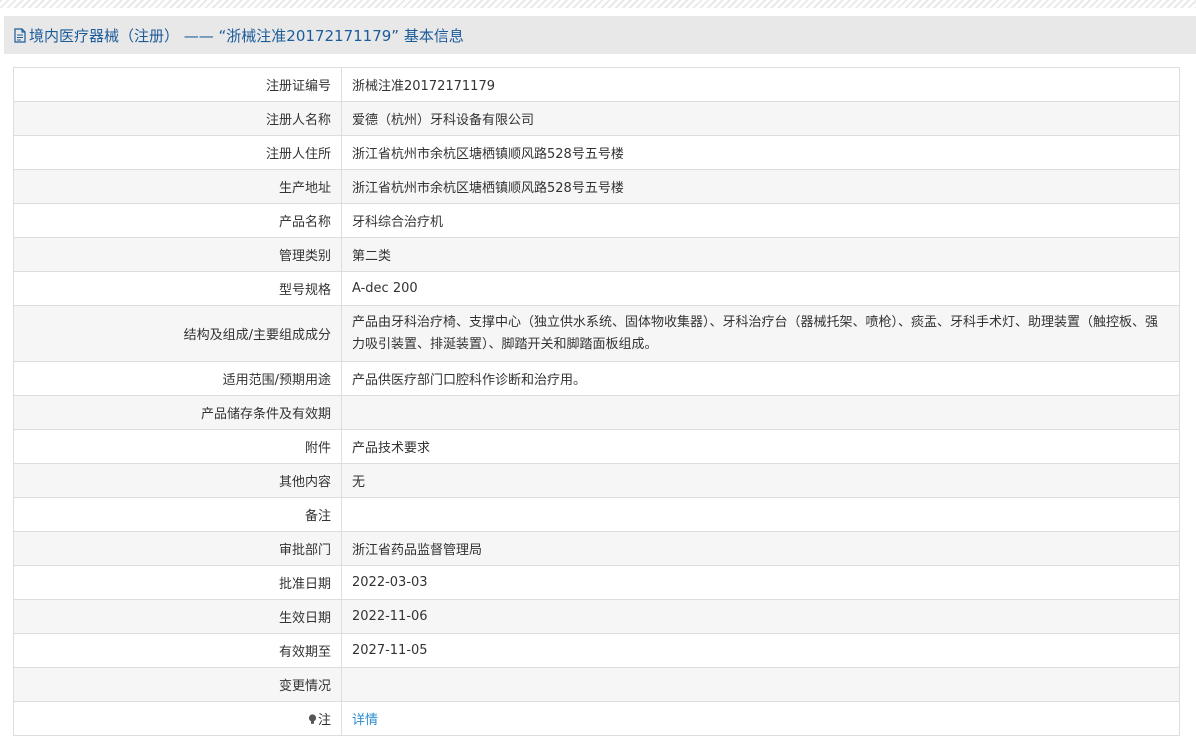 This screenshot has width=1196, height=754. I want to click on table-row: 产品储存条件及有效期, so click(596, 412).